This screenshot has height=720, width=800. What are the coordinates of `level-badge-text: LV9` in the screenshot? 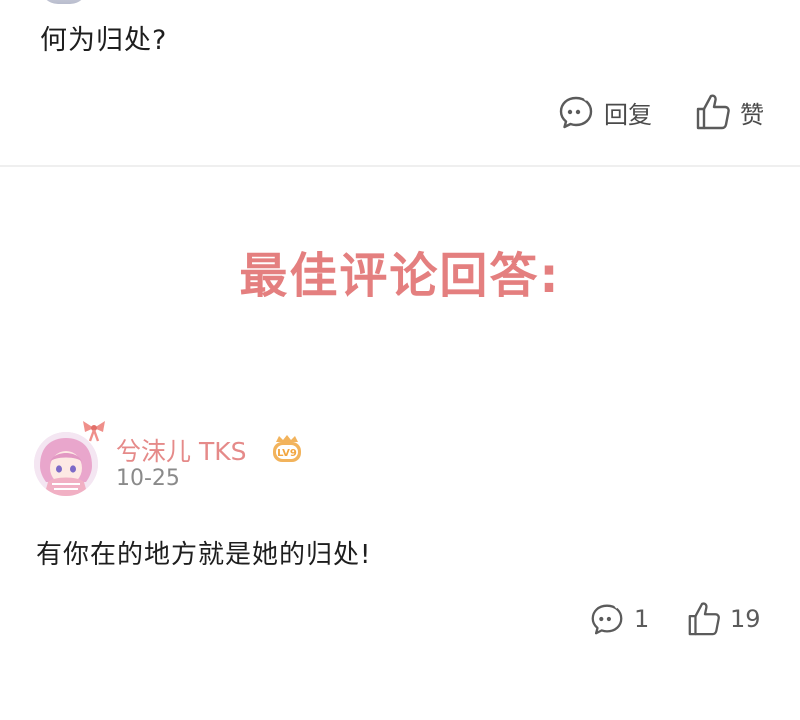 It's located at (287, 453).